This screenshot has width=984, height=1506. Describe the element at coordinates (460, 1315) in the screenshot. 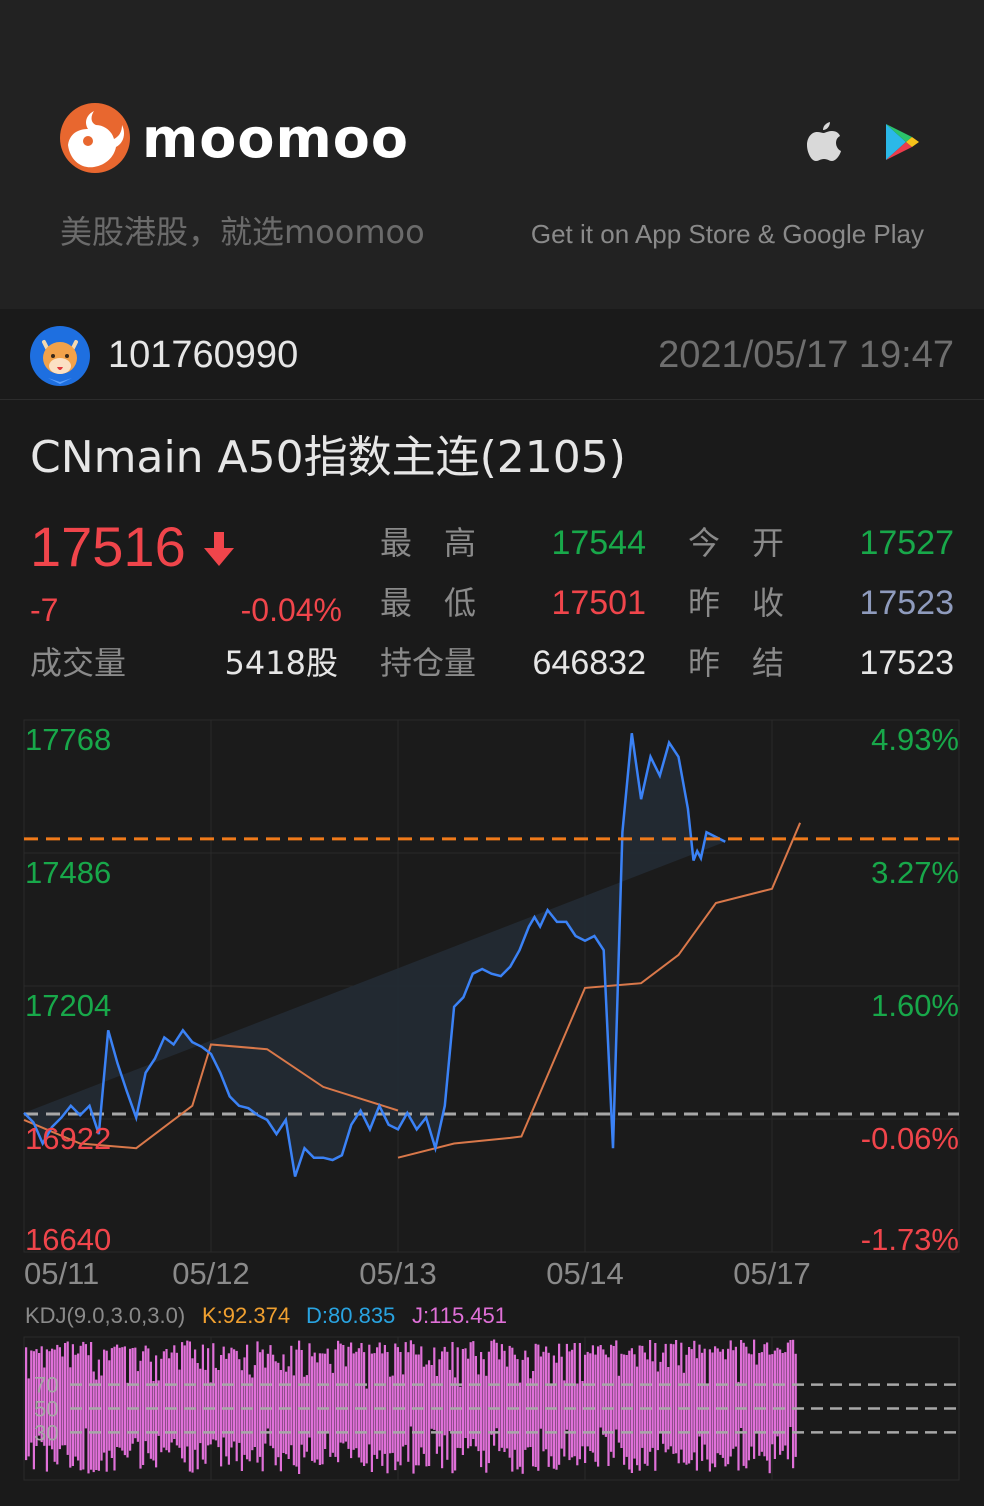

I see `kdj-j-value: J:115.451` at that location.